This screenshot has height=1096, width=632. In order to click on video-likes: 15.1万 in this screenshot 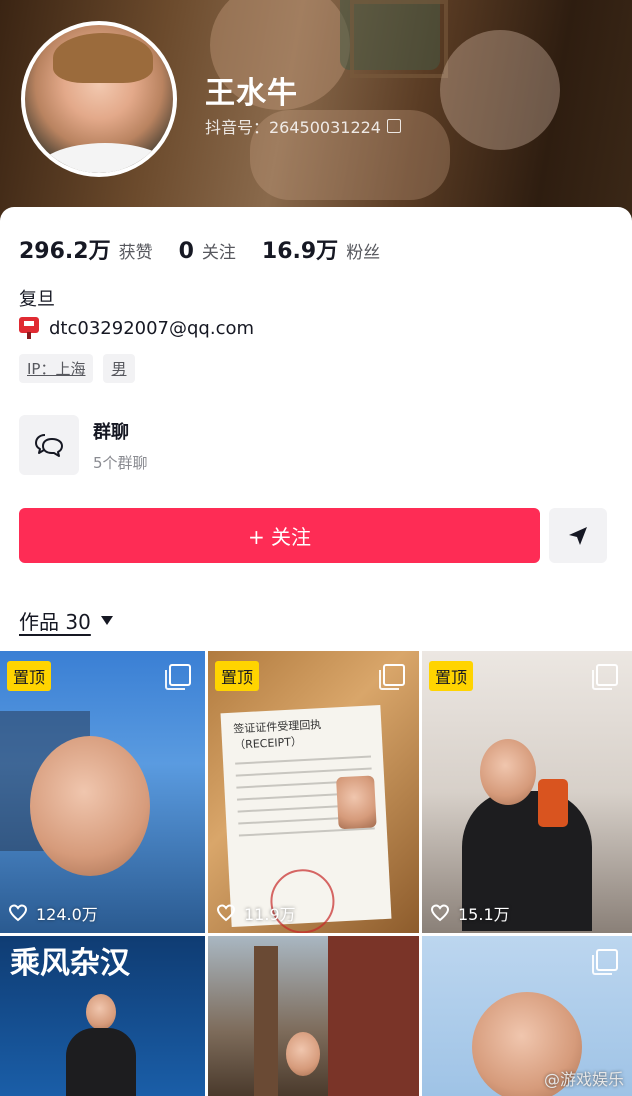, I will do `click(470, 913)`.